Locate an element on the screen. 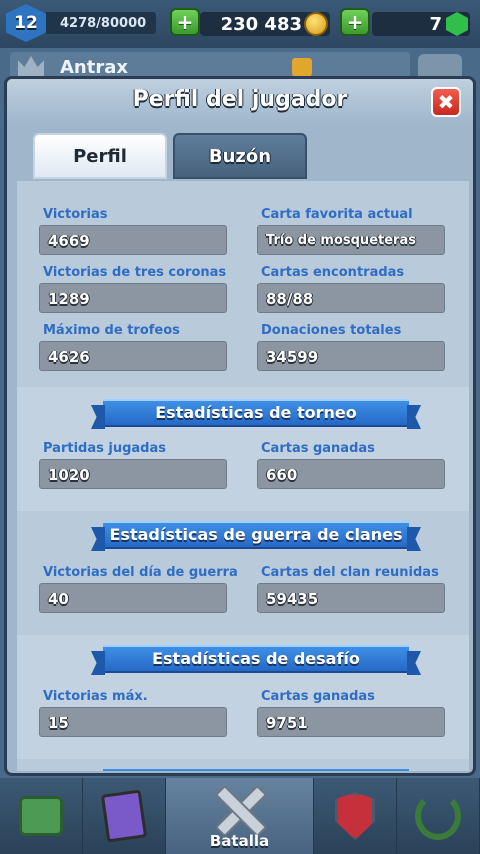  stat-label: Carta favorita actual is located at coordinates (337, 214).